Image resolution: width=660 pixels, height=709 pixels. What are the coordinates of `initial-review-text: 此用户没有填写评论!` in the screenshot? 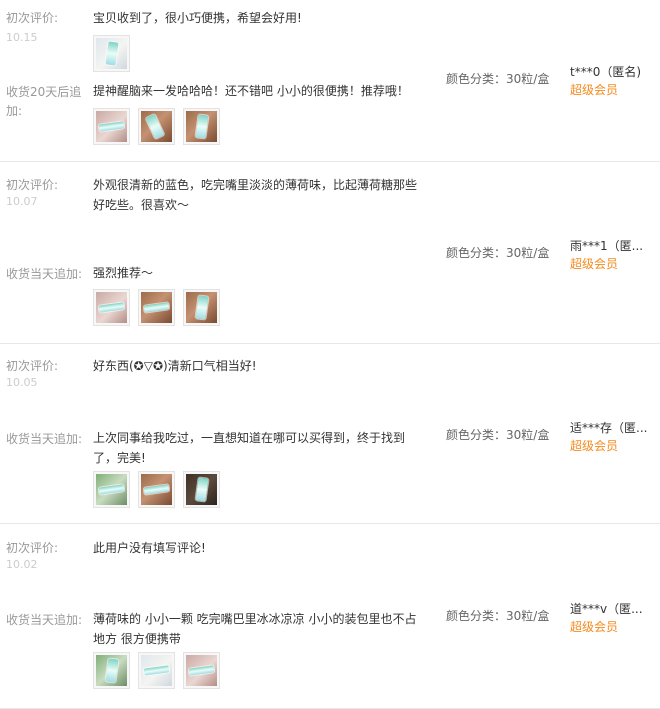 It's located at (149, 548).